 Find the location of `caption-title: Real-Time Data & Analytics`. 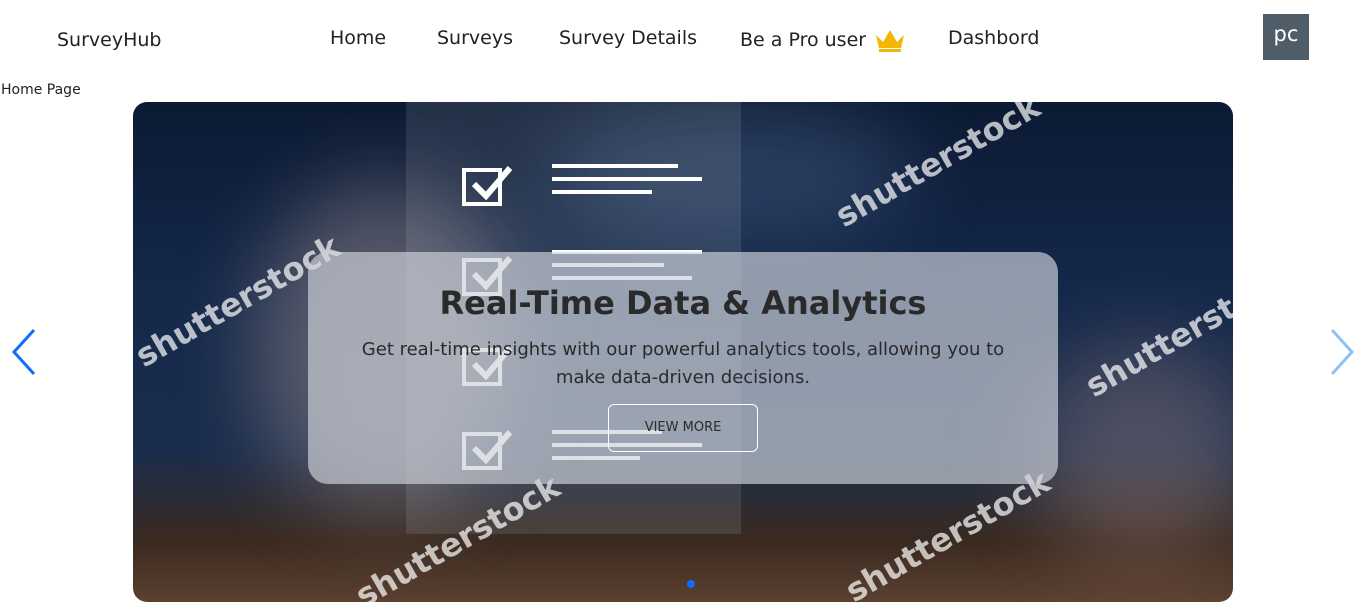

caption-title: Real-Time Data & Analytics is located at coordinates (683, 303).